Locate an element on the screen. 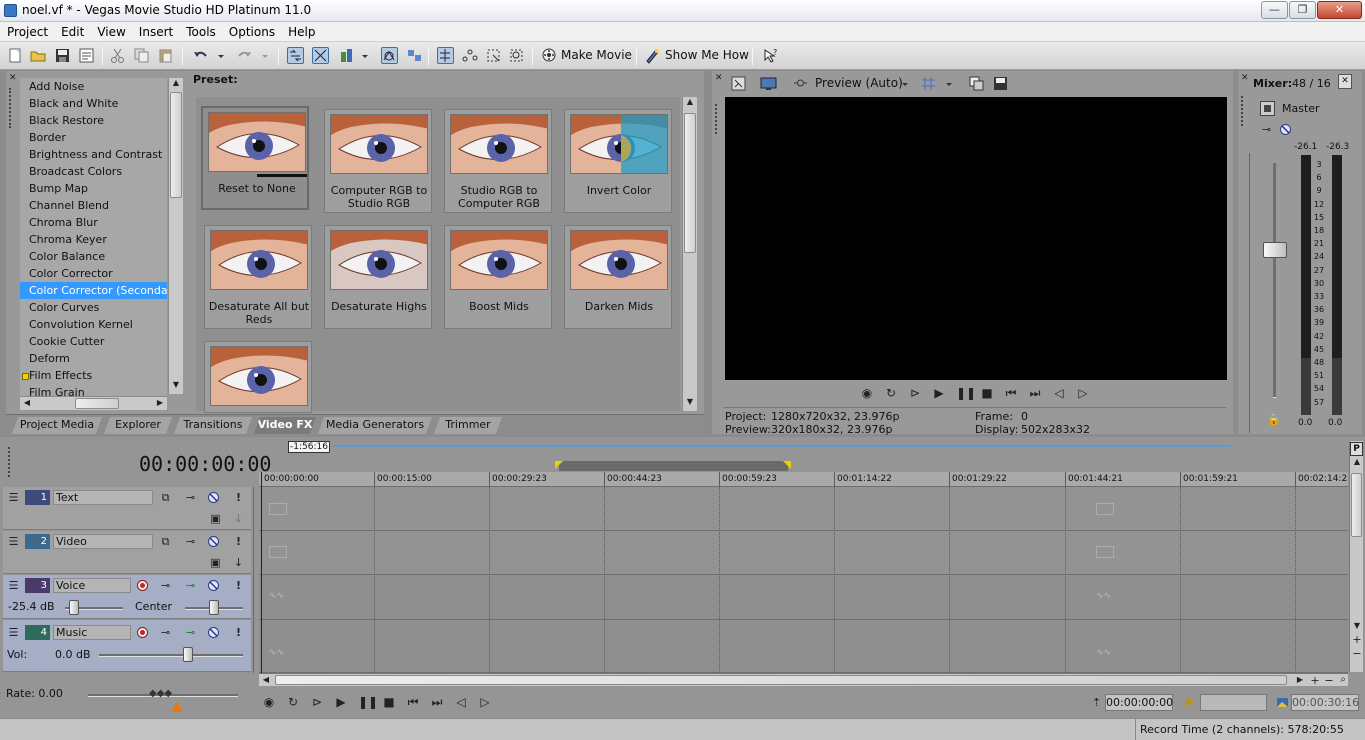  fx-item-selected: Color Corrector (Secondary) is located at coordinates (93, 290).